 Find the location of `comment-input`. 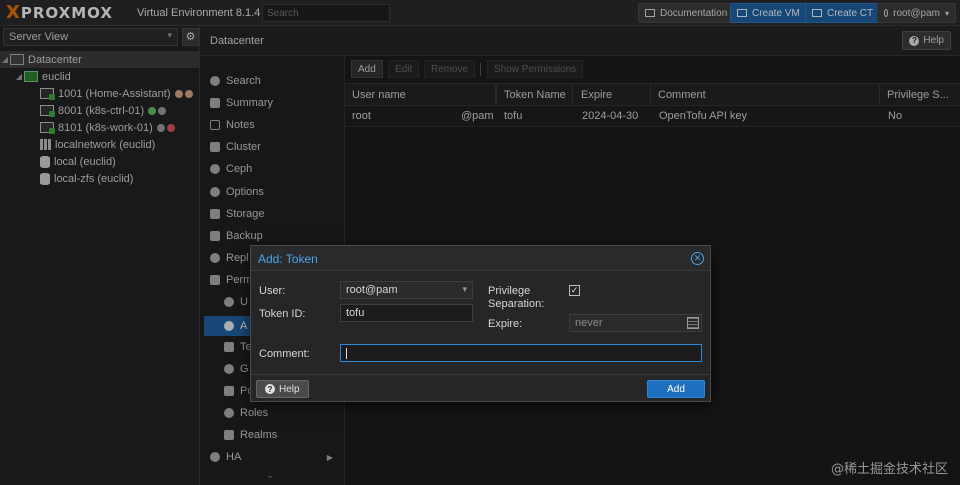

comment-input is located at coordinates (521, 353).